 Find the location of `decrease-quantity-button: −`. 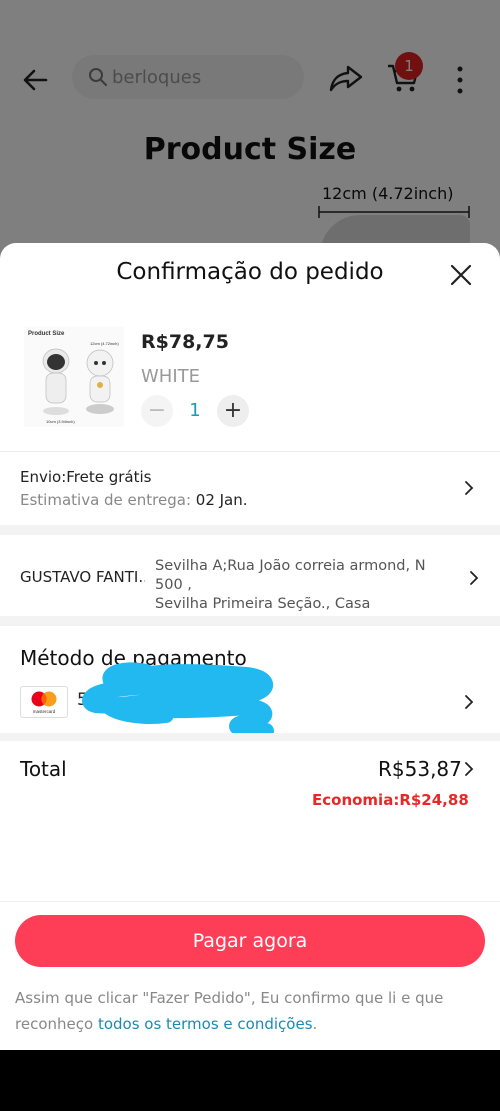

decrease-quantity-button: − is located at coordinates (157, 411).